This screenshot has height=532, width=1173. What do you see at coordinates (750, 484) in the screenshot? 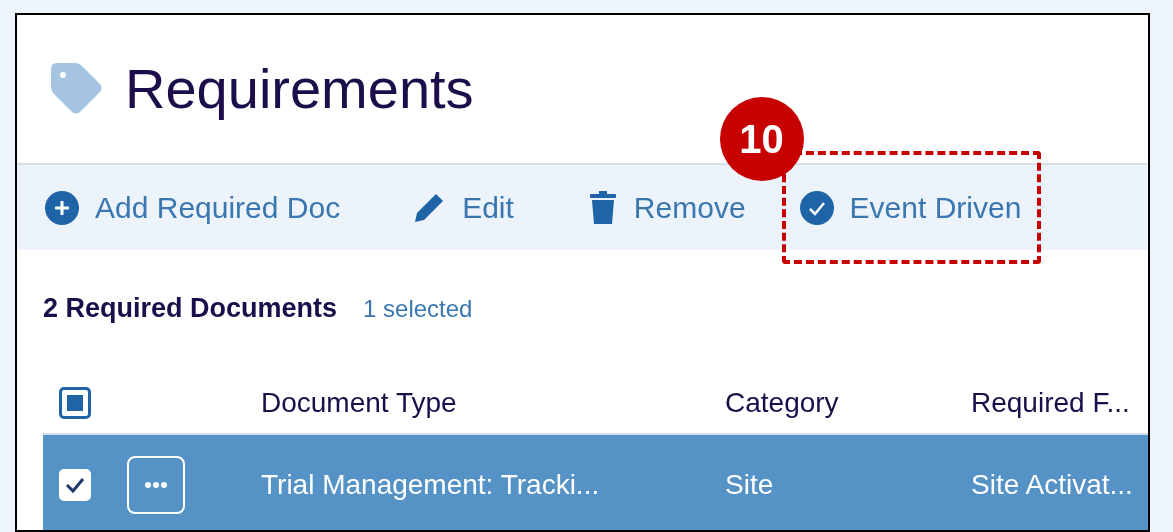
I see `table-cell-text: Site` at bounding box center [750, 484].